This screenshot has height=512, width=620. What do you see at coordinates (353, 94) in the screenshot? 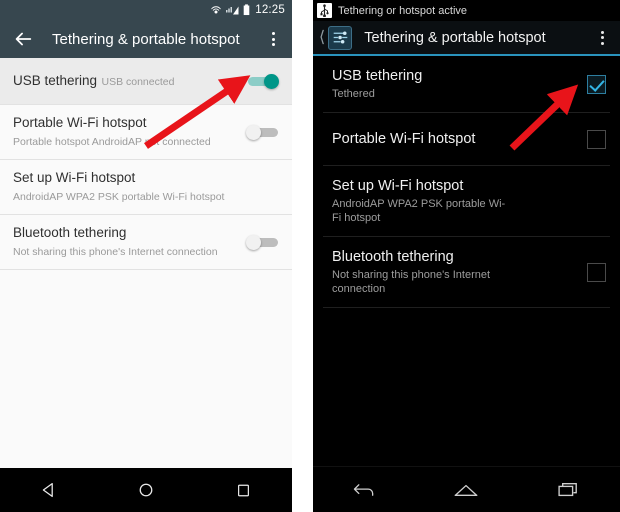
I see `list-item-subtitle: Tethered` at bounding box center [353, 94].